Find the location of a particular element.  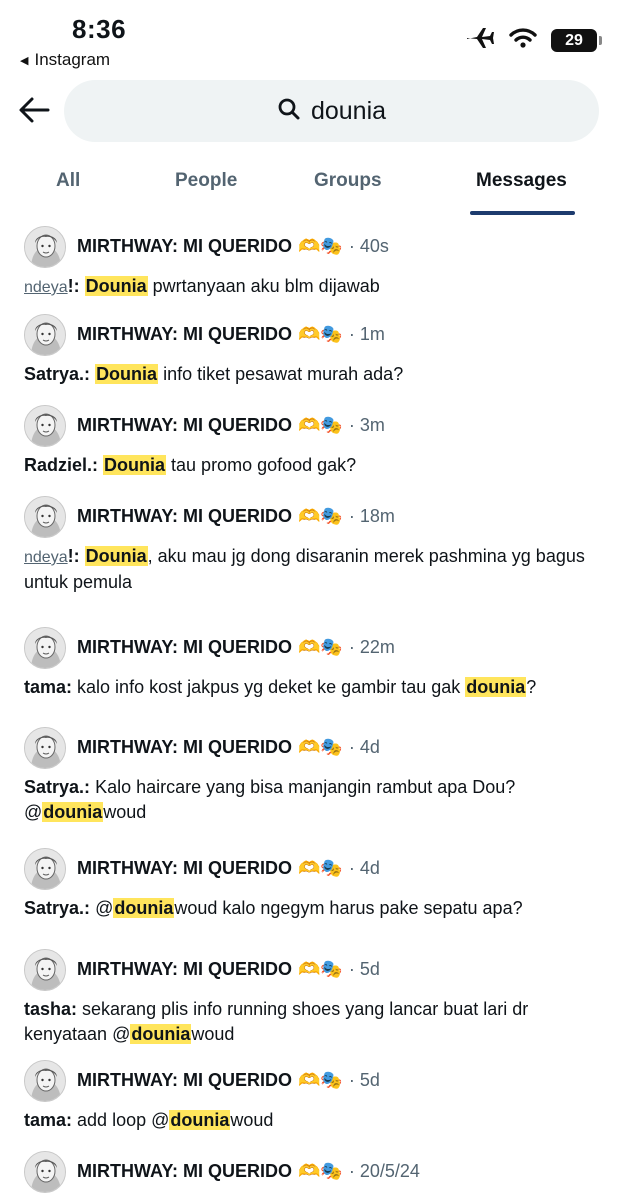

search-tabs: All People Groups Messages is located at coordinates (312, 187).